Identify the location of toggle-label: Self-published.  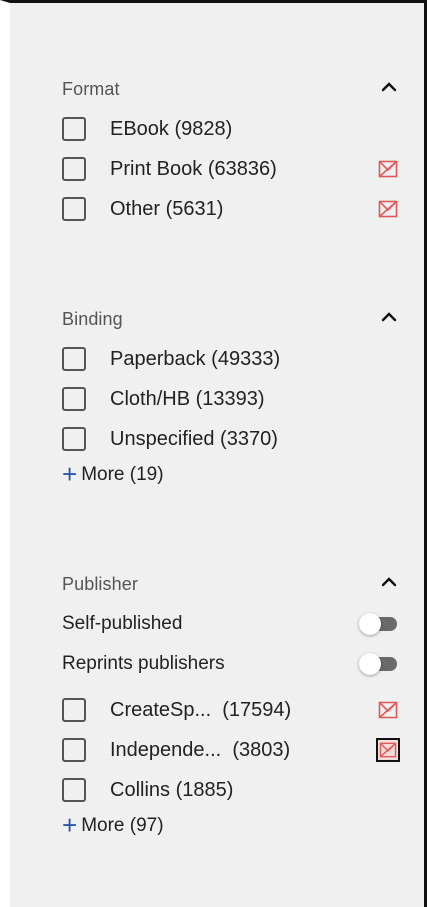
(122, 623).